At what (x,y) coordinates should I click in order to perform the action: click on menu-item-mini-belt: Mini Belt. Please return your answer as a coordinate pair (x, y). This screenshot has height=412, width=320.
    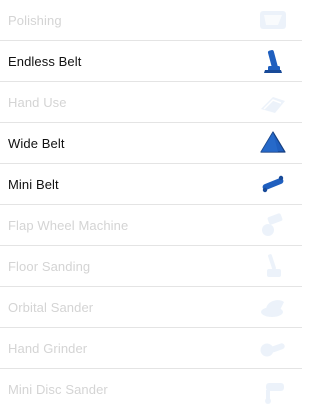
    Looking at the image, I should click on (151, 184).